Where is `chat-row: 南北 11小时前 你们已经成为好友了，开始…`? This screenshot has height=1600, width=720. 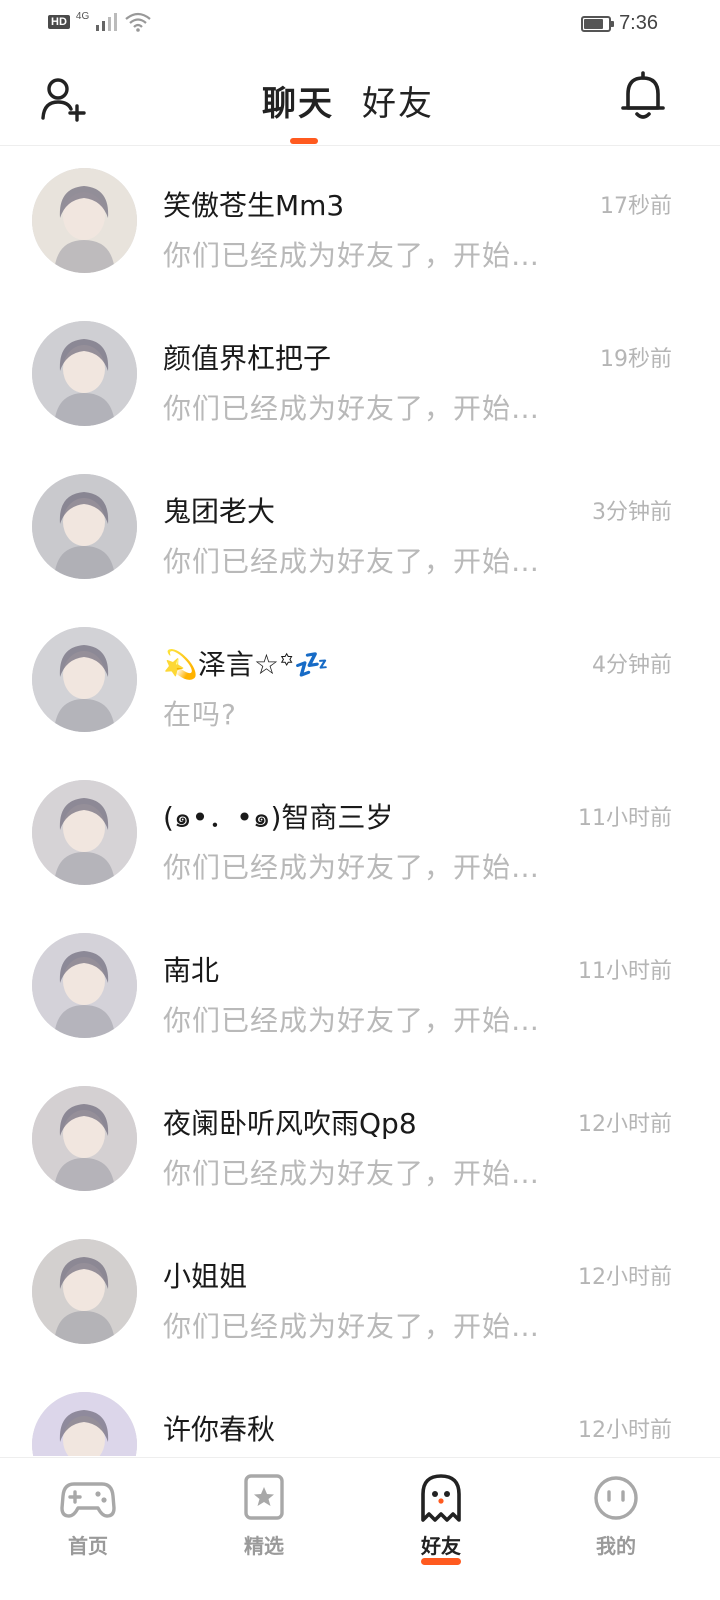
chat-row: 南北 11小时前 你们已经成为好友了，开始… is located at coordinates (360, 987).